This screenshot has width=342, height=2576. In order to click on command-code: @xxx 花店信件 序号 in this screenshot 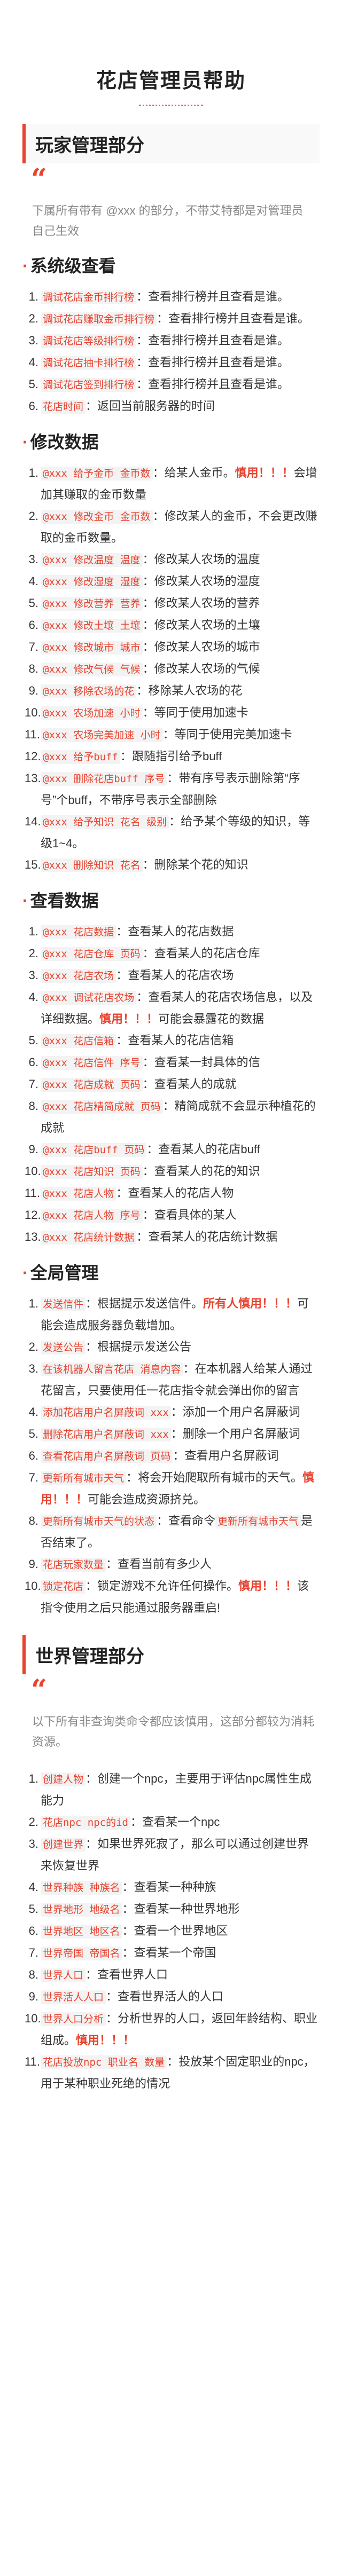, I will do `click(92, 1063)`.